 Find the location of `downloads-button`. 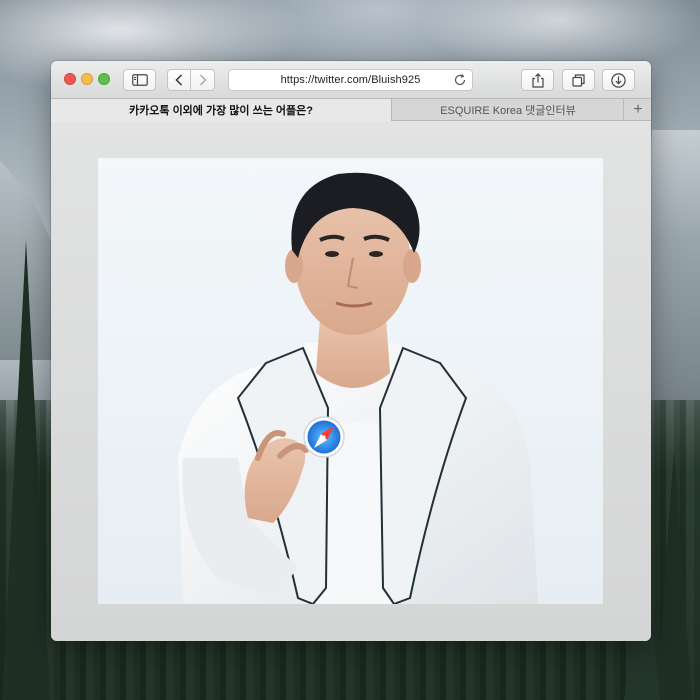

downloads-button is located at coordinates (618, 80).